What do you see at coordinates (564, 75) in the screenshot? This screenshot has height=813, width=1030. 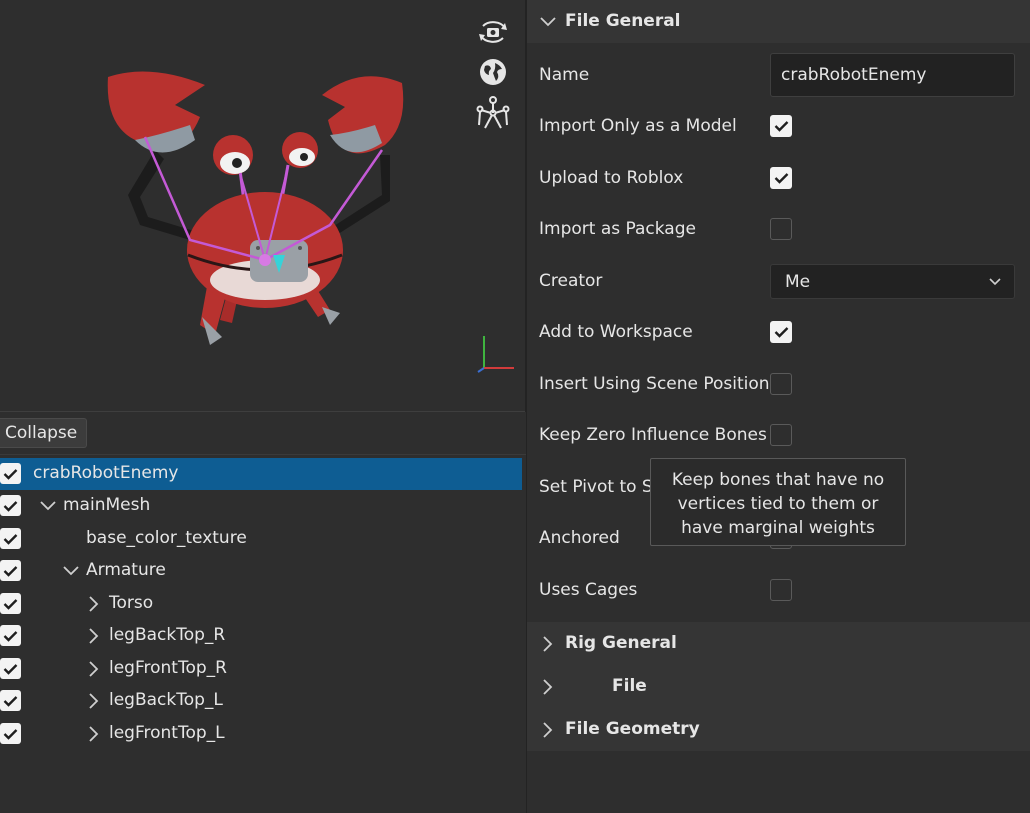 I see `name-label: Name` at bounding box center [564, 75].